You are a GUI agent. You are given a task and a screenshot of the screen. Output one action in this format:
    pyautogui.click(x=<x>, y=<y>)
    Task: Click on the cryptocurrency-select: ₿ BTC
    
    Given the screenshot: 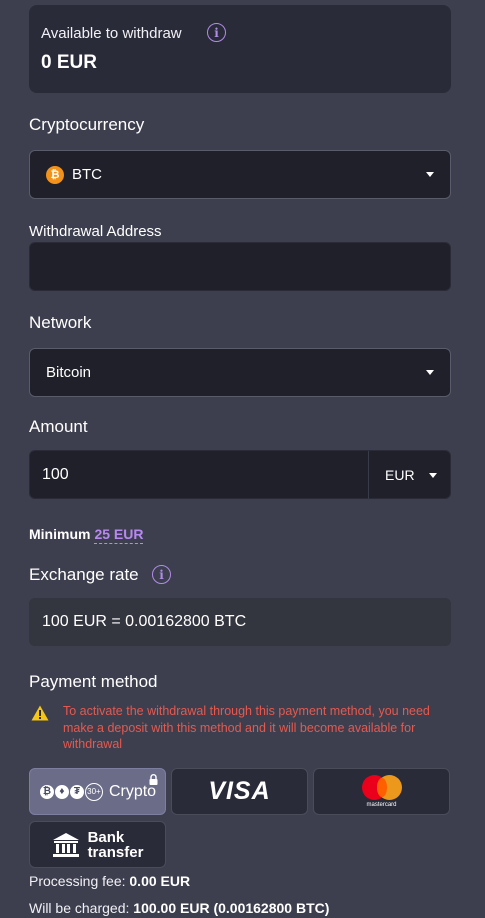 What is the action you would take?
    pyautogui.click(x=240, y=174)
    